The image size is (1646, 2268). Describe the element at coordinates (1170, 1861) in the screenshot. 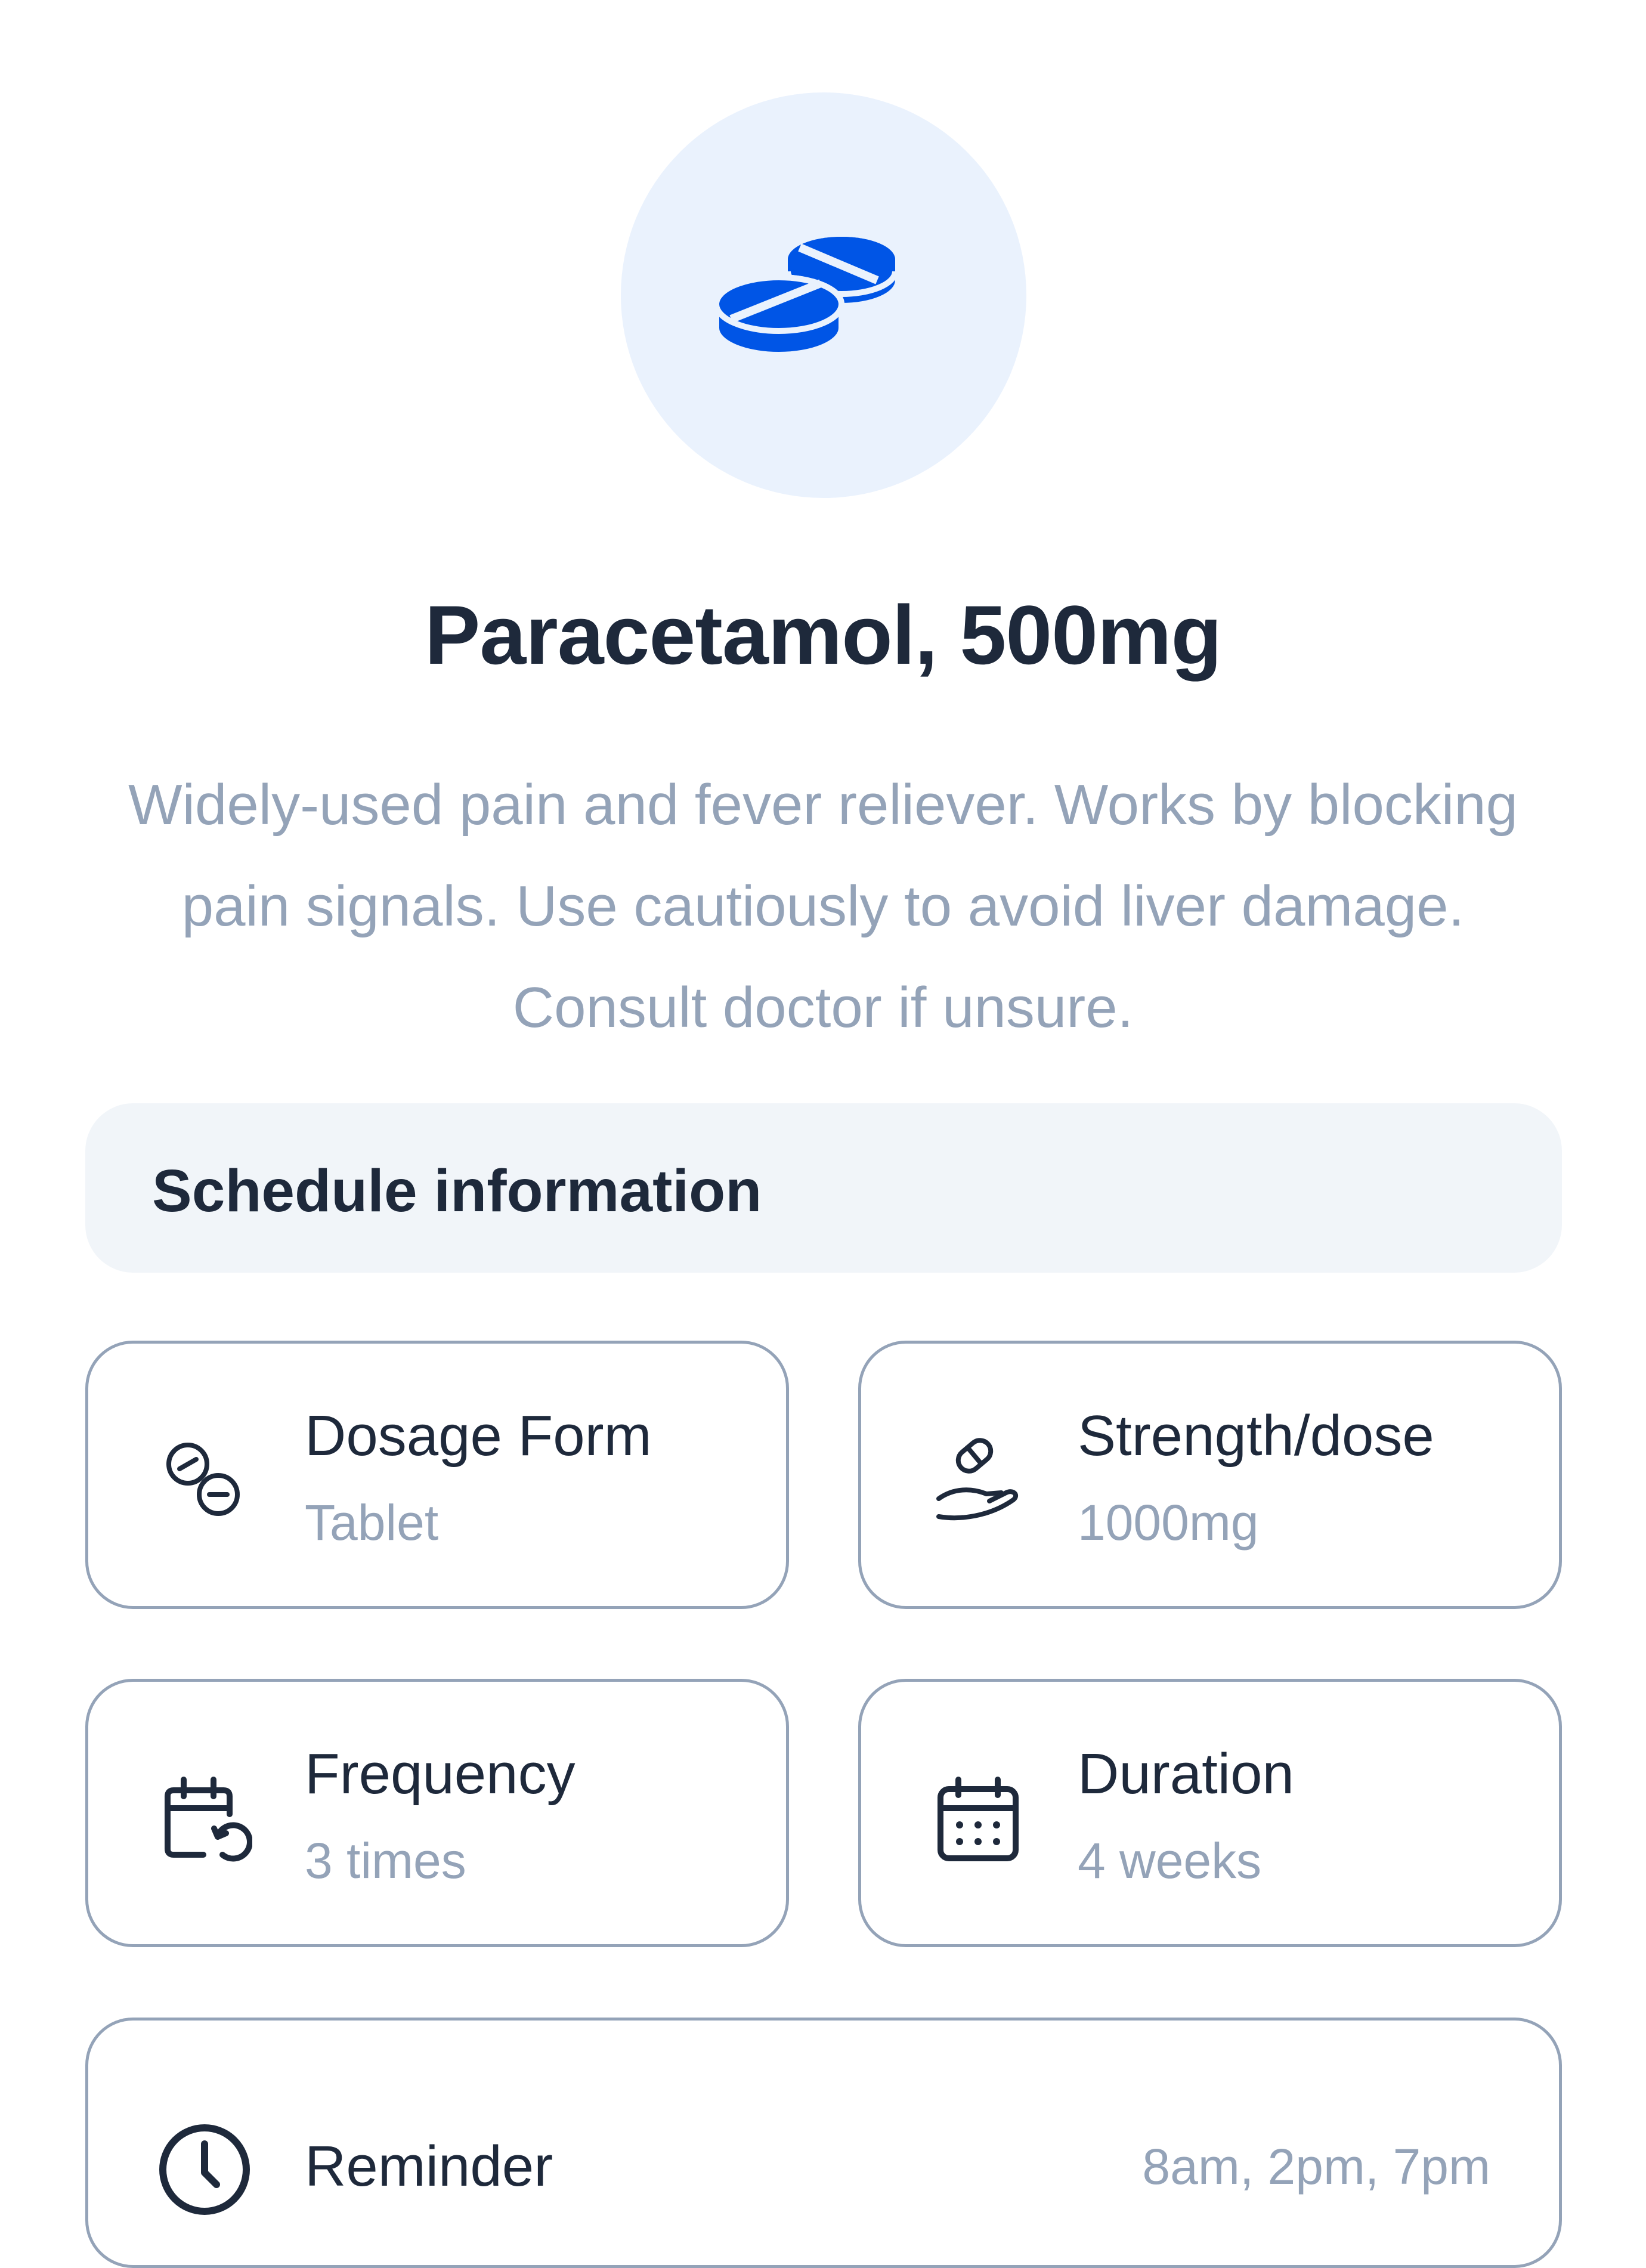

I see `duration-value: 4 weeks` at that location.